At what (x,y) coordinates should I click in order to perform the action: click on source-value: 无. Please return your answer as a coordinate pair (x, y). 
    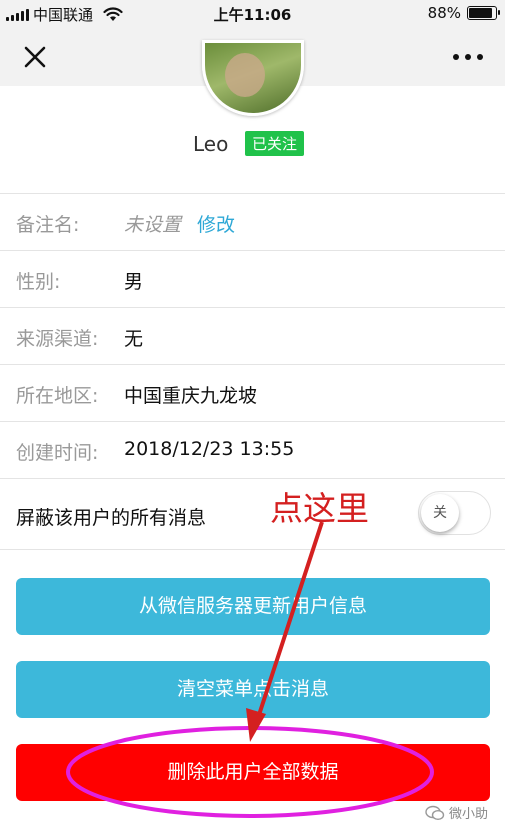
    Looking at the image, I should click on (134, 339).